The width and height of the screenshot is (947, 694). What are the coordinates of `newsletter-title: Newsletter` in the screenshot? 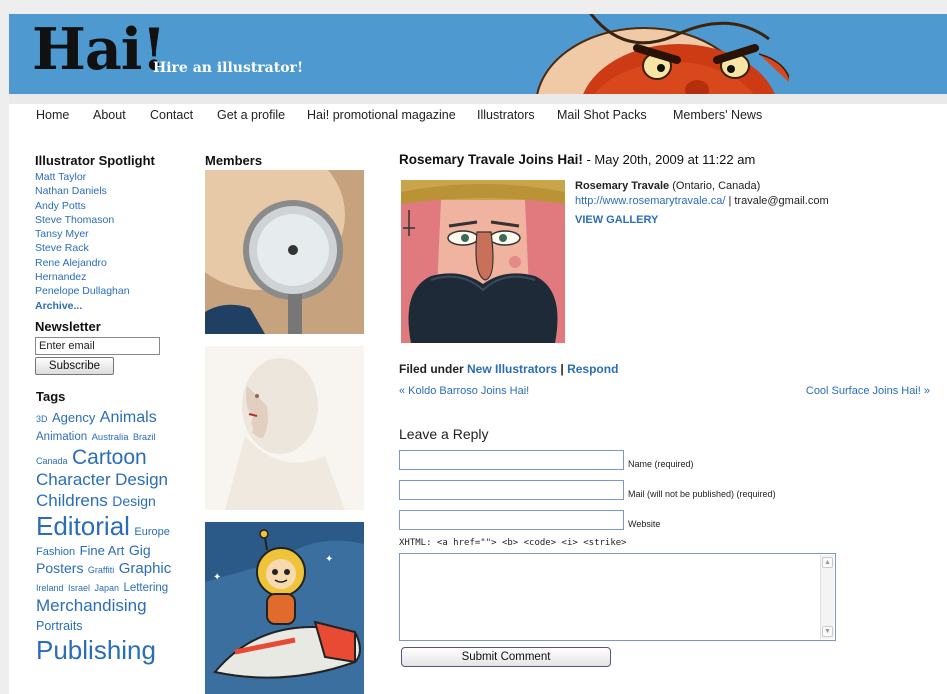 It's located at (68, 326).